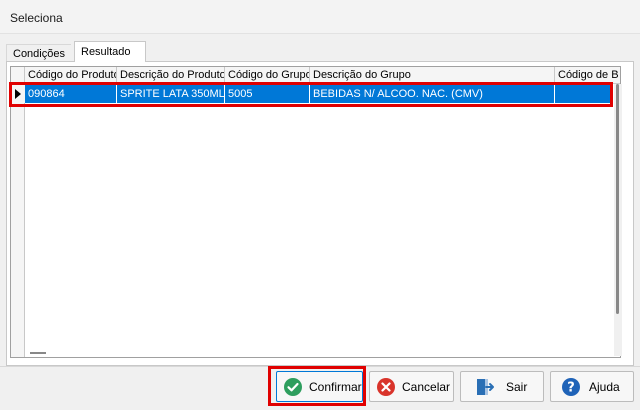  I want to click on confirmar-label: Confirmar, so click(335, 387).